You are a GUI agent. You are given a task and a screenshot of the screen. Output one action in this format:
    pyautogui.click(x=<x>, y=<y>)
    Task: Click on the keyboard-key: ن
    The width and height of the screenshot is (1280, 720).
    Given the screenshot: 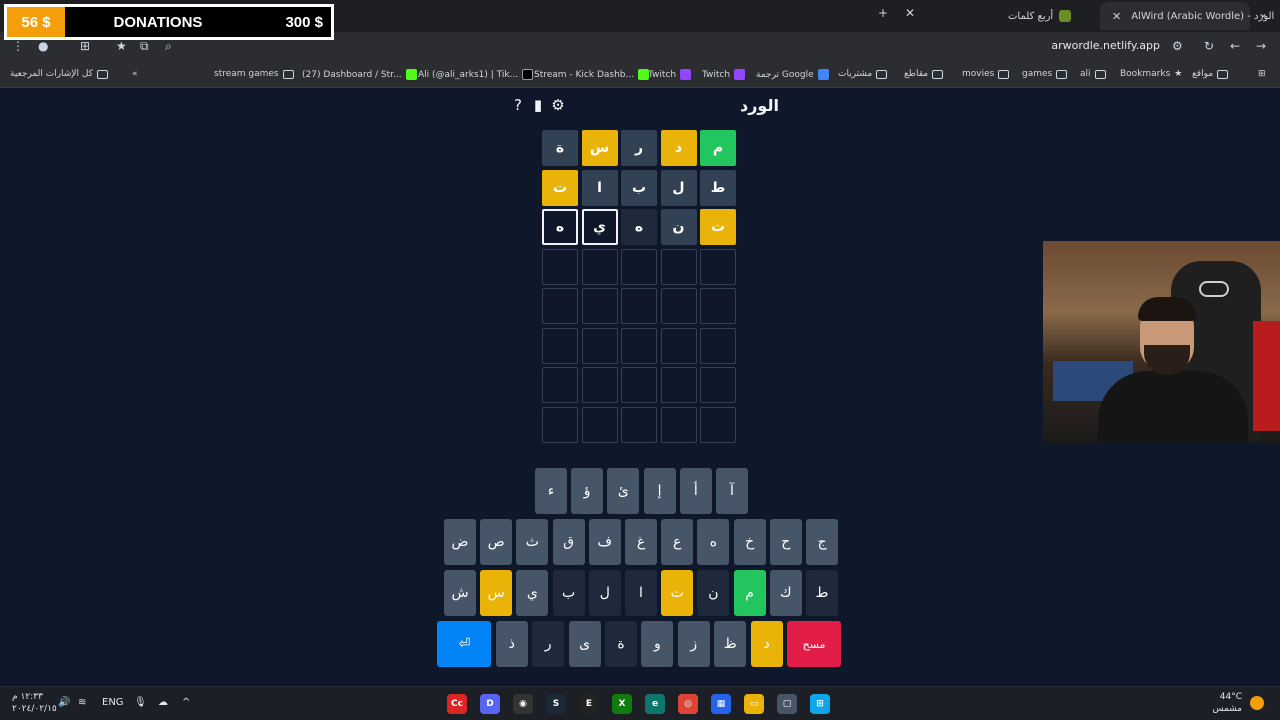 What is the action you would take?
    pyautogui.click(x=713, y=593)
    